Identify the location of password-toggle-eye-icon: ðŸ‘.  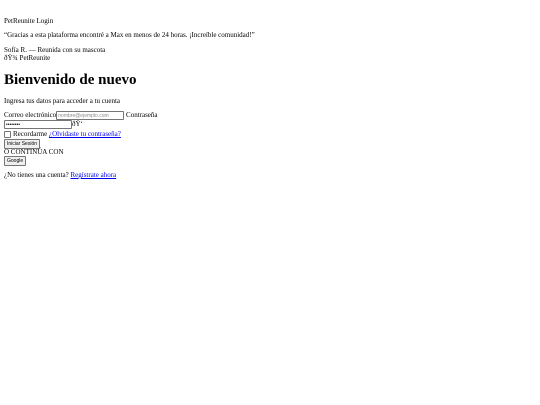
(77, 124).